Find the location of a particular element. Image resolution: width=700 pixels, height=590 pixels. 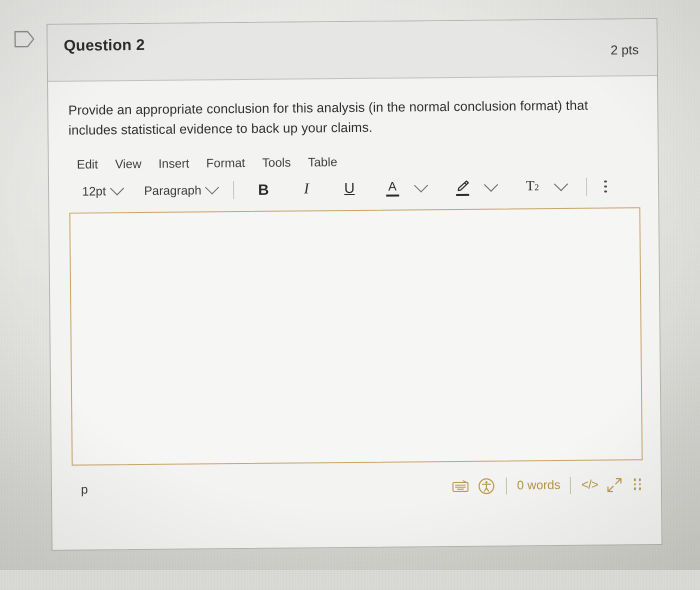

highlight-color-dropdown is located at coordinates (491, 188).